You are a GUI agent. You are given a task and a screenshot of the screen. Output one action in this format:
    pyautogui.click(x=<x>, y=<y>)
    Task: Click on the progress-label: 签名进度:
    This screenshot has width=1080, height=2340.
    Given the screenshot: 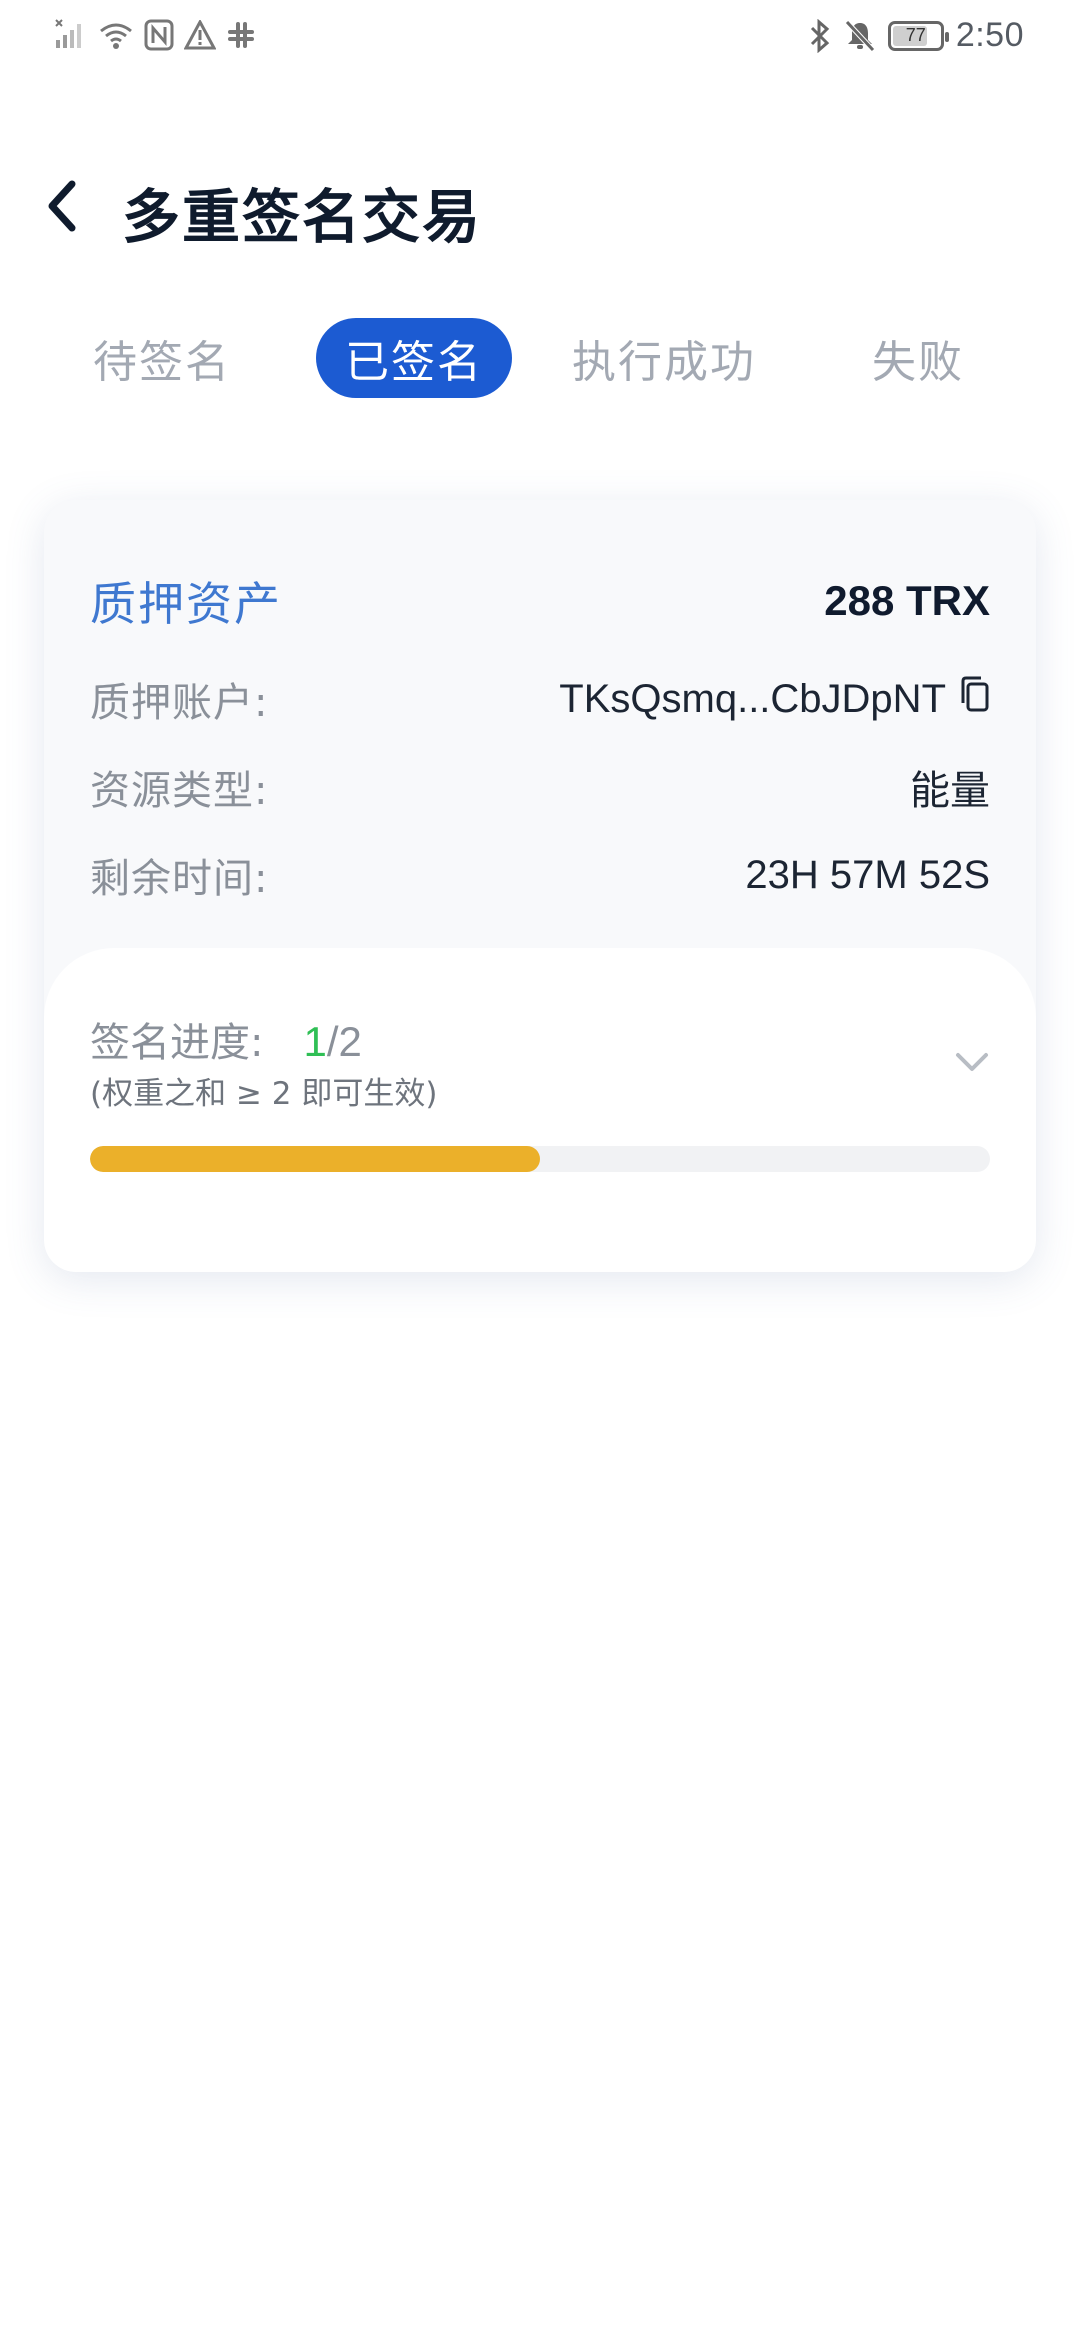 What is the action you would take?
    pyautogui.click(x=177, y=1043)
    